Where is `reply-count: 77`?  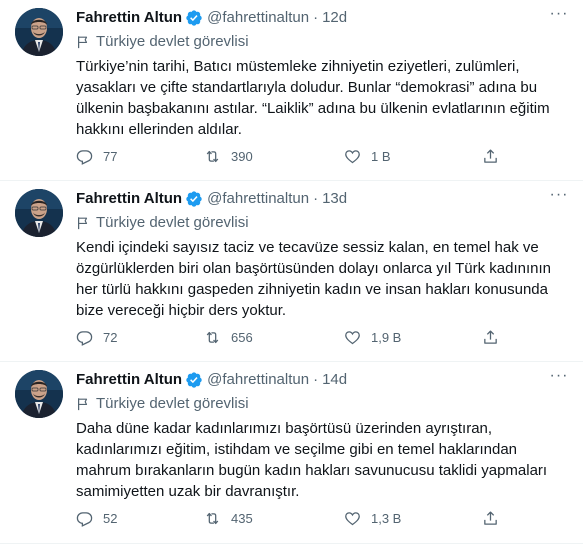 reply-count: 77 is located at coordinates (110, 156).